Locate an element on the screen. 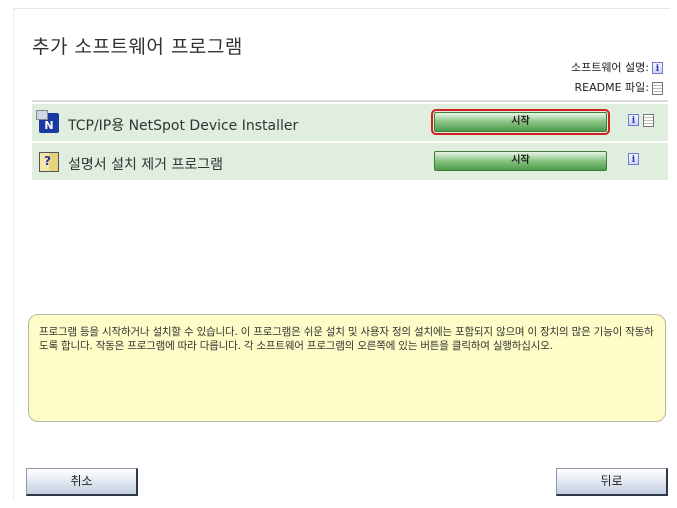  manual-book-icon is located at coordinates (49, 162).